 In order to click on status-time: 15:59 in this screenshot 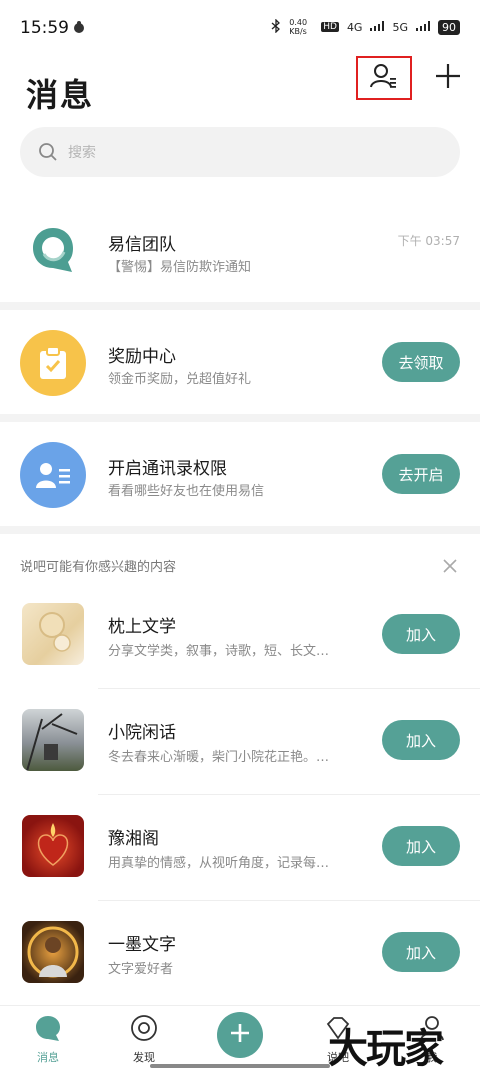, I will do `click(44, 28)`.